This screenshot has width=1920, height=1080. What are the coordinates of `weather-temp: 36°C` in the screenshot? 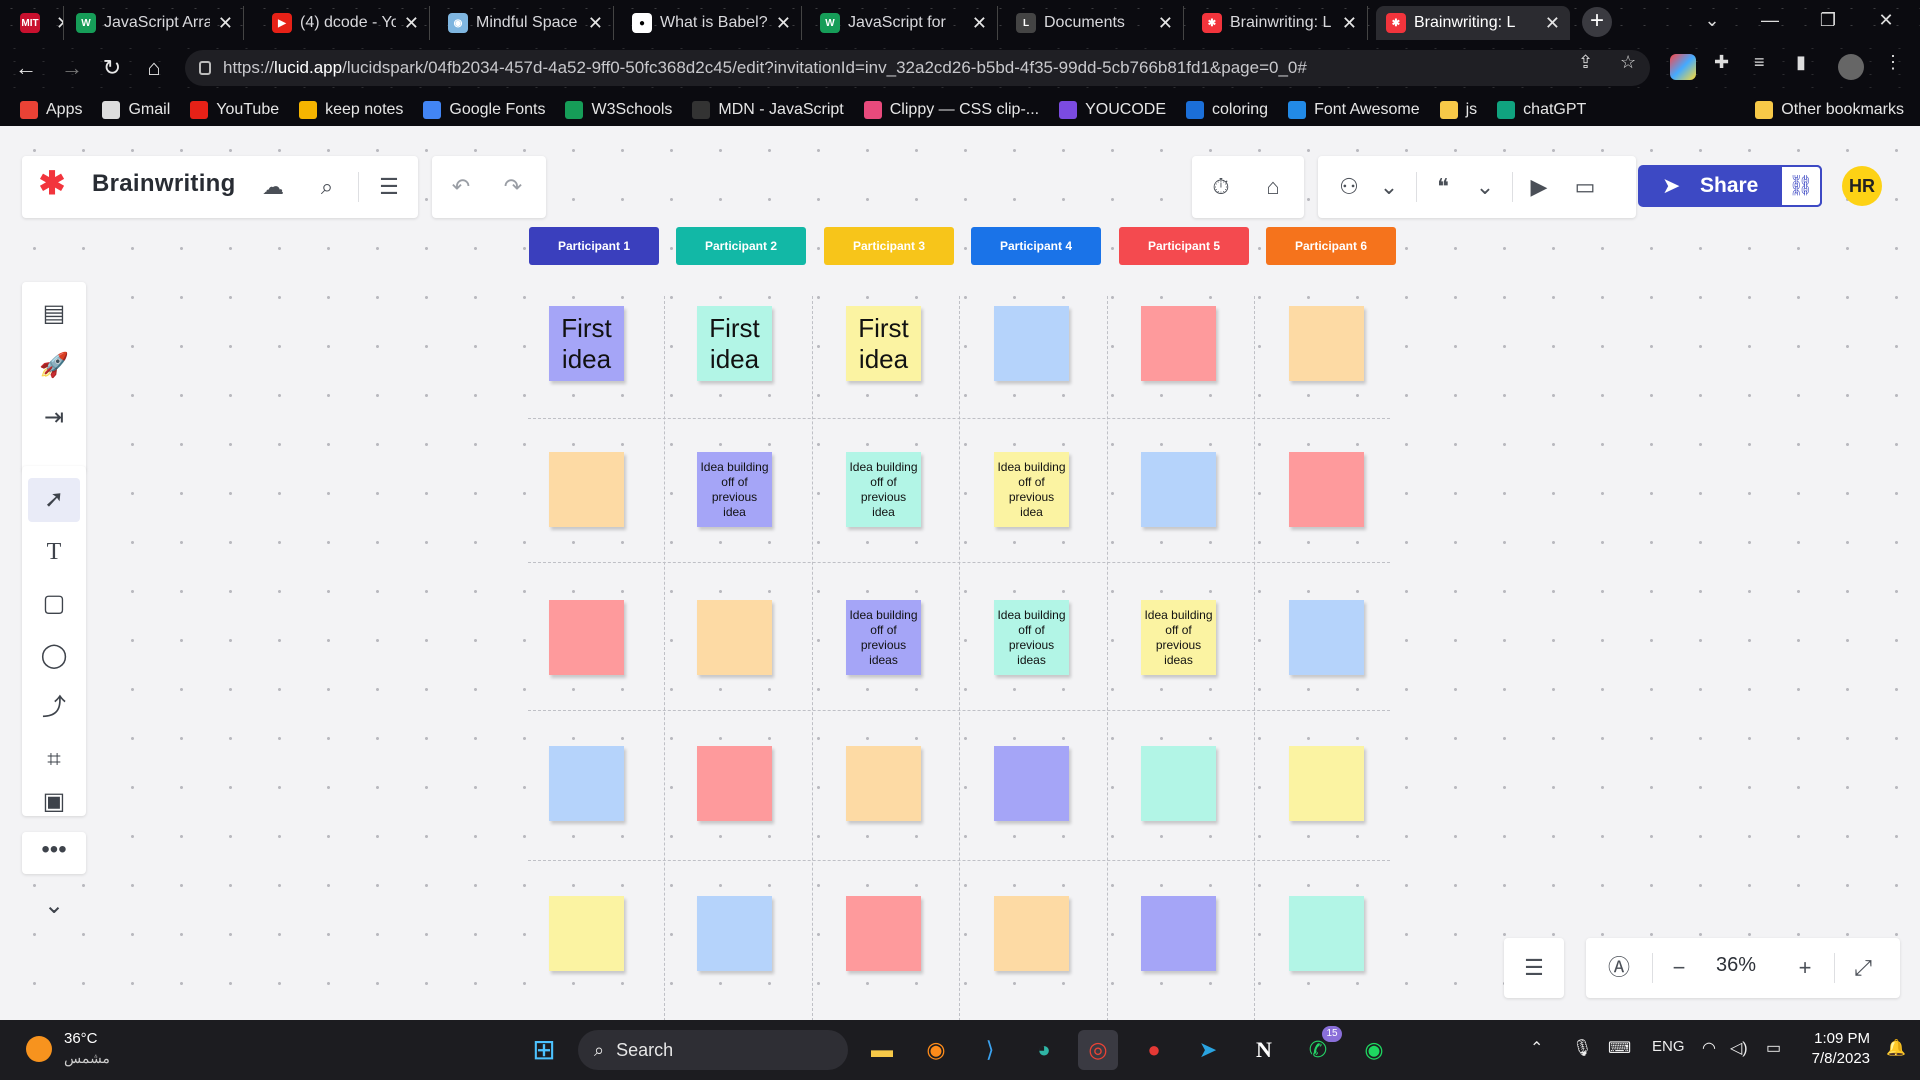 It's located at (81, 1038).